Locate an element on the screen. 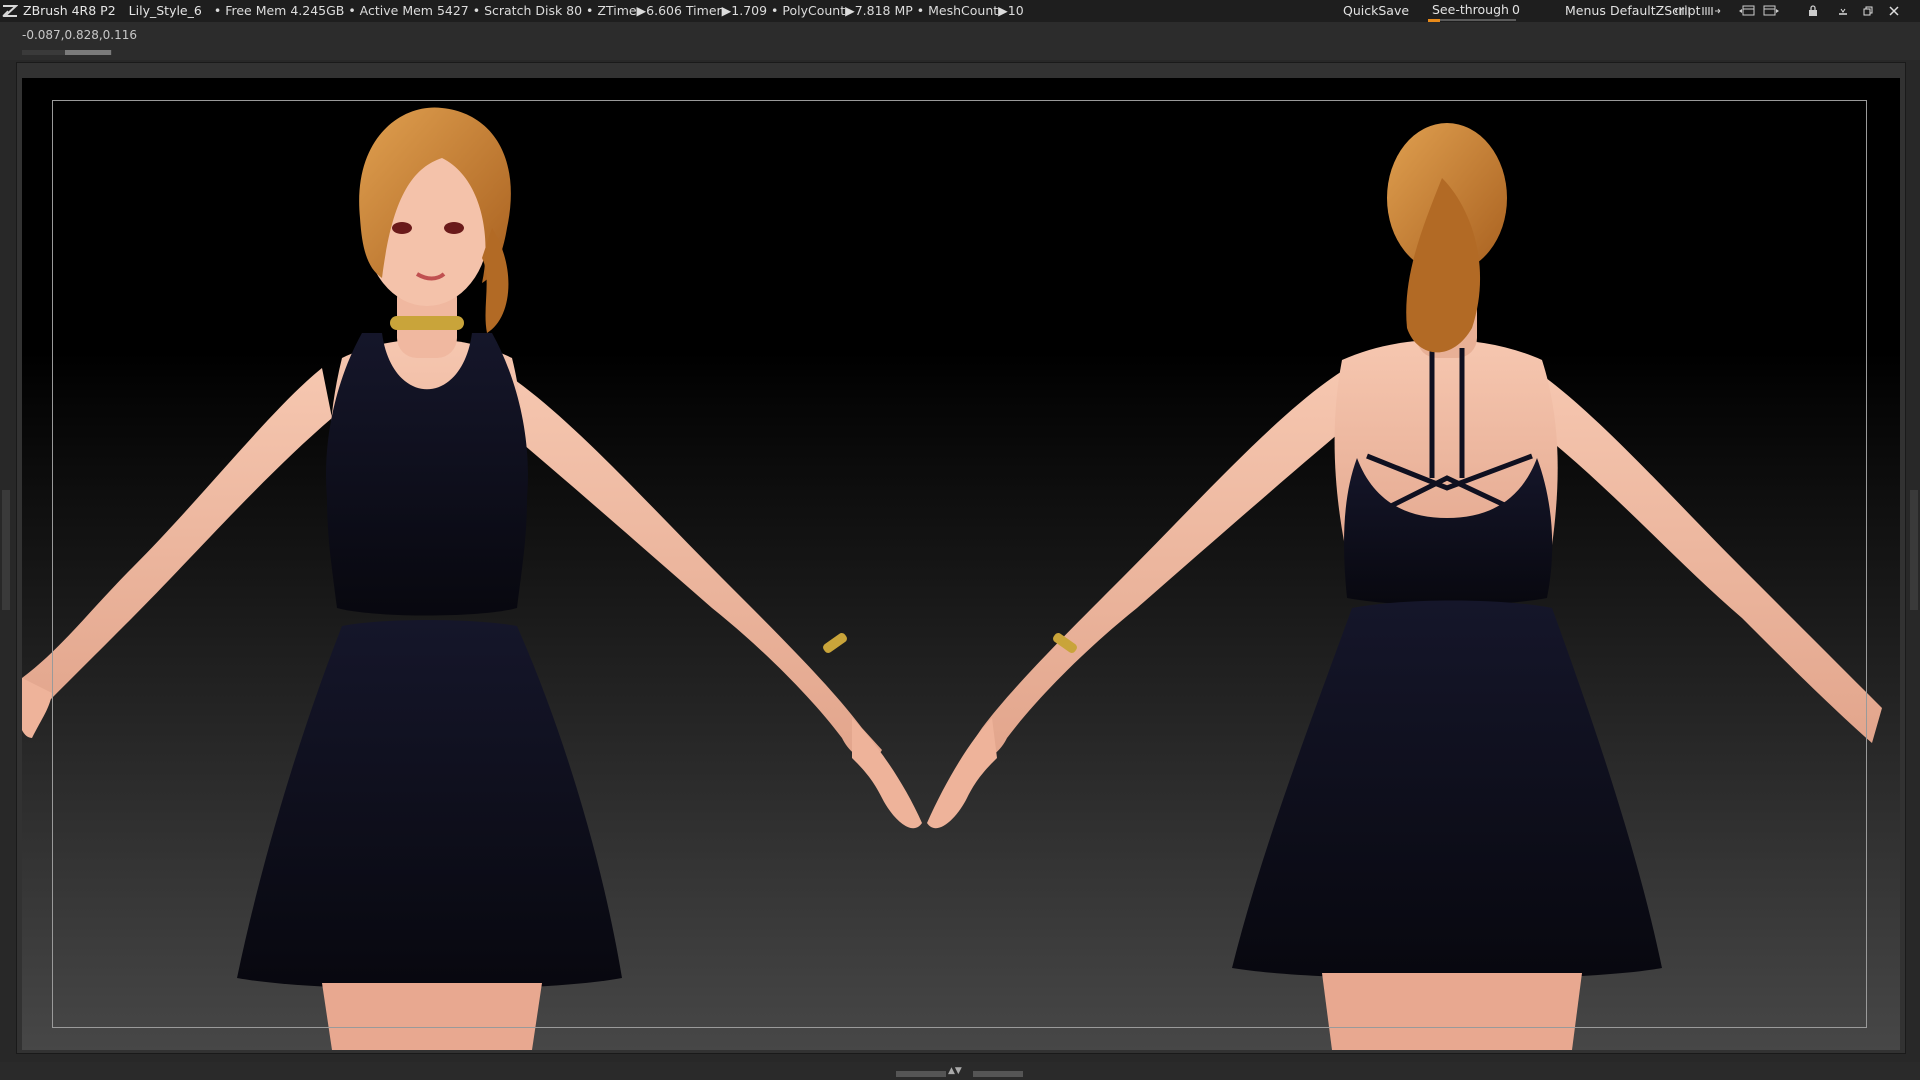 The height and width of the screenshot is (1080, 1920). info-slider-knob is located at coordinates (88, 52).